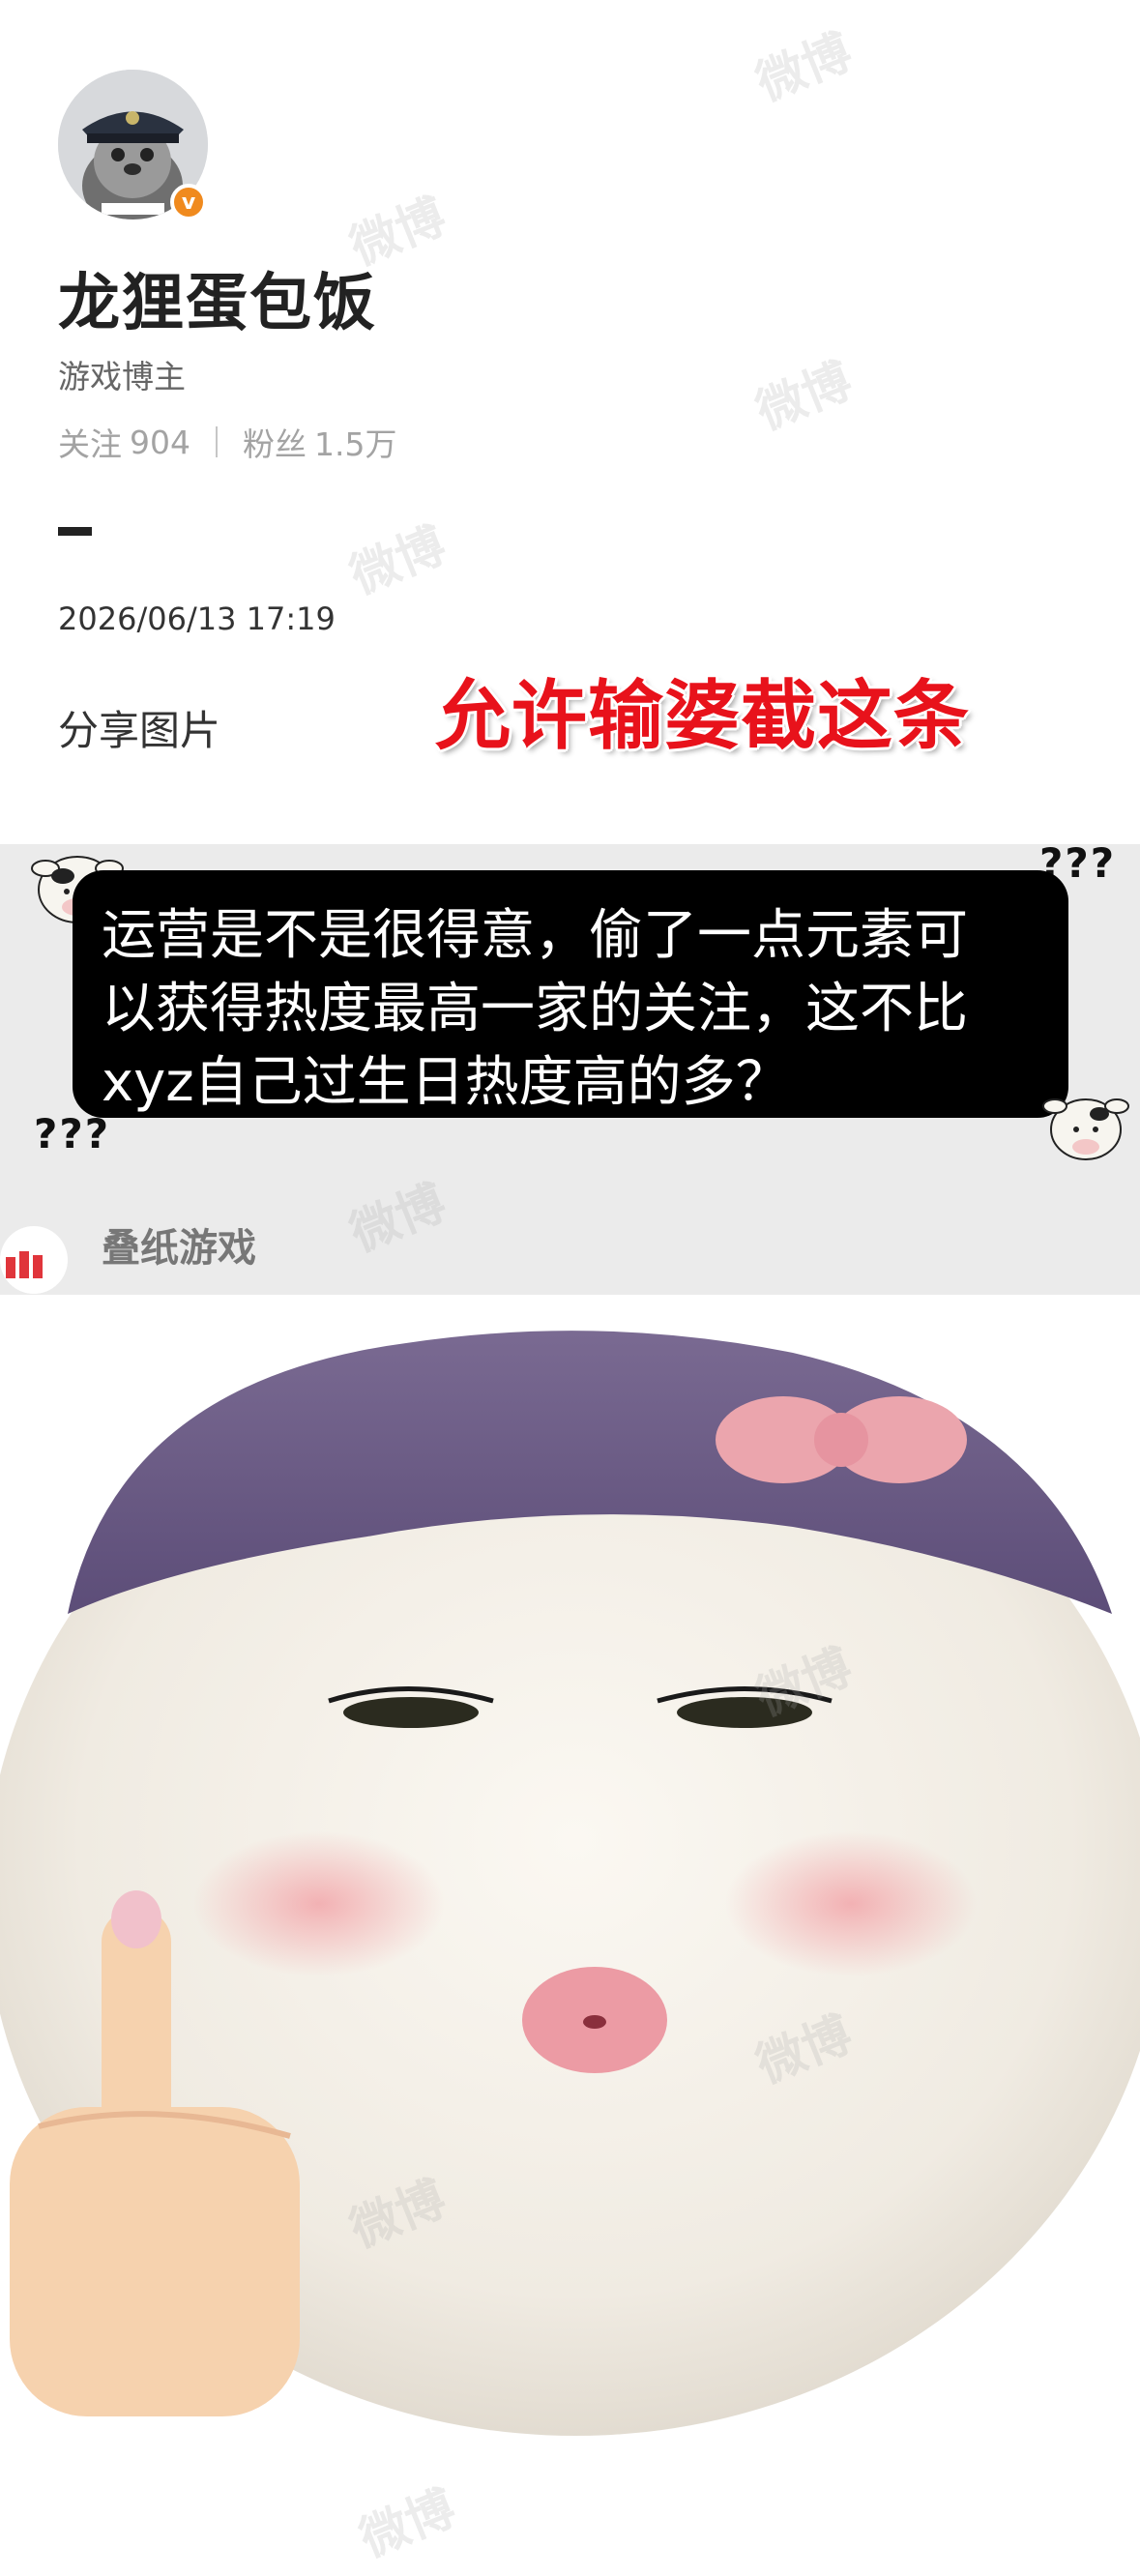 The height and width of the screenshot is (2576, 1140). What do you see at coordinates (72, 1133) in the screenshot?
I see `question-marks-bottom: ???` at bounding box center [72, 1133].